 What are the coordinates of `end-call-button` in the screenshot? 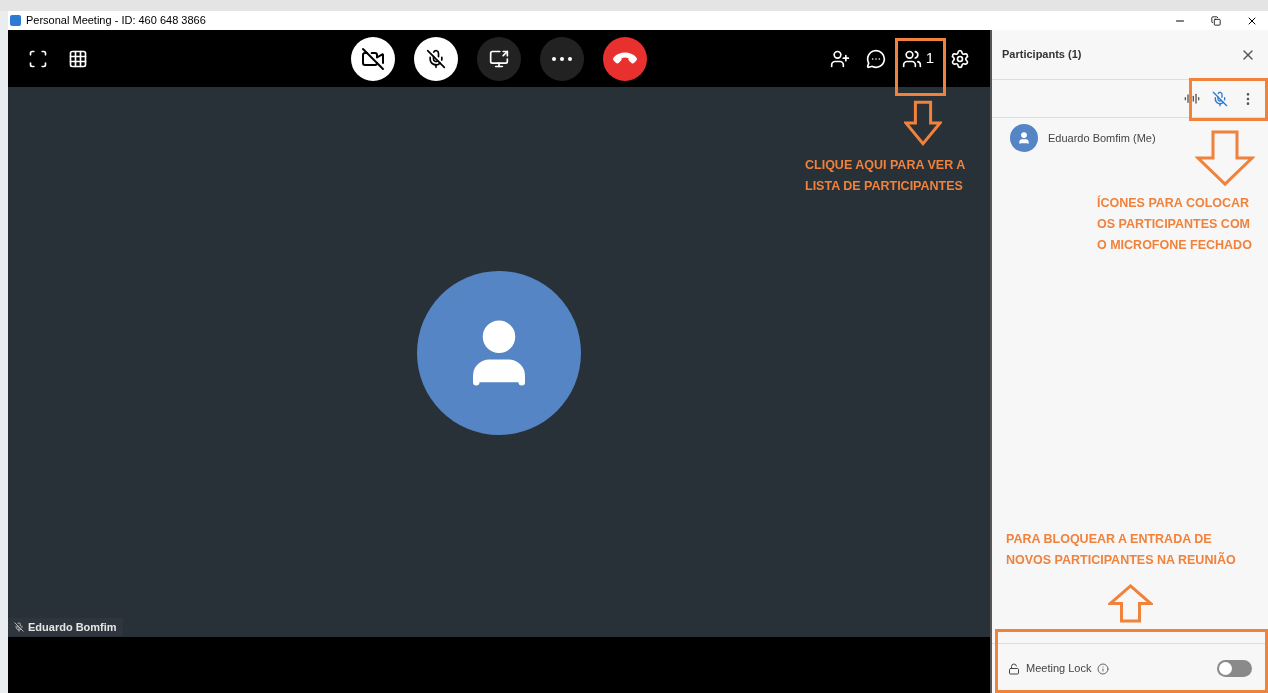 It's located at (625, 58).